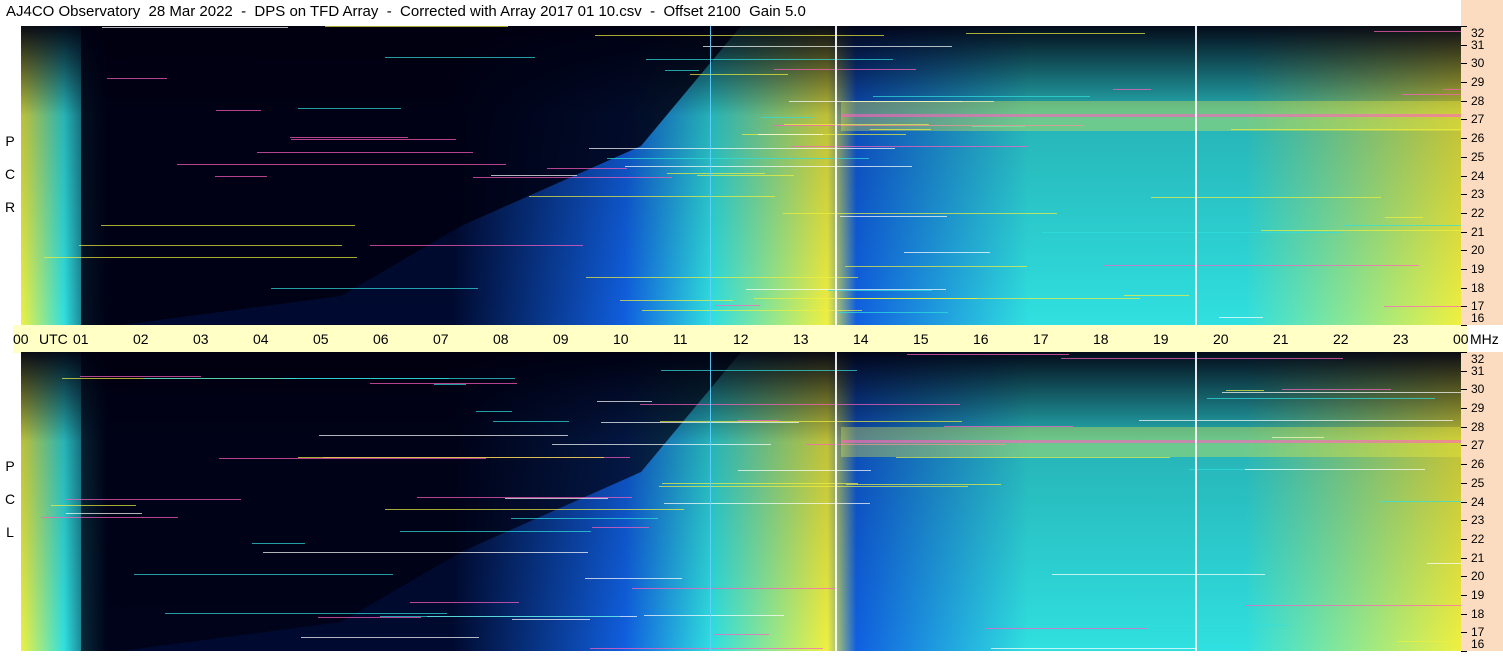  Describe the element at coordinates (1401, 339) in the screenshot. I see `utc-tick-label: 23` at that location.